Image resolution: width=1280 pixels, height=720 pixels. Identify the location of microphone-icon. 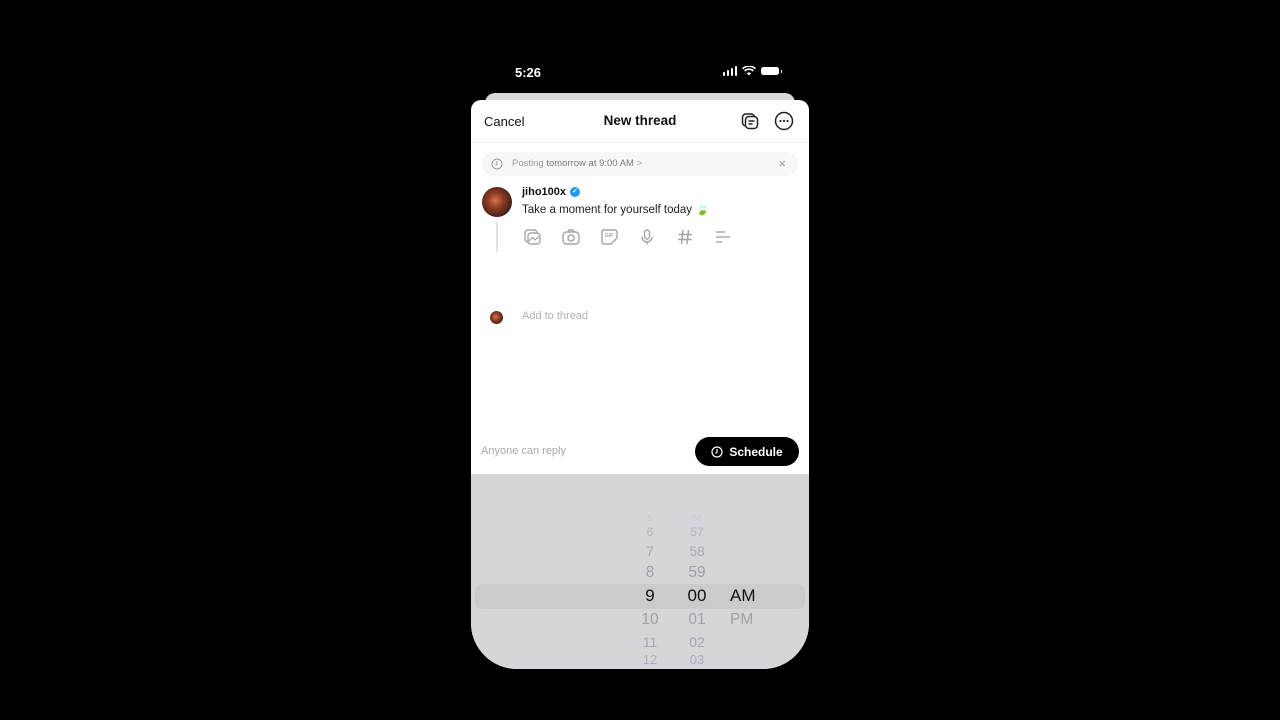
(647, 237).